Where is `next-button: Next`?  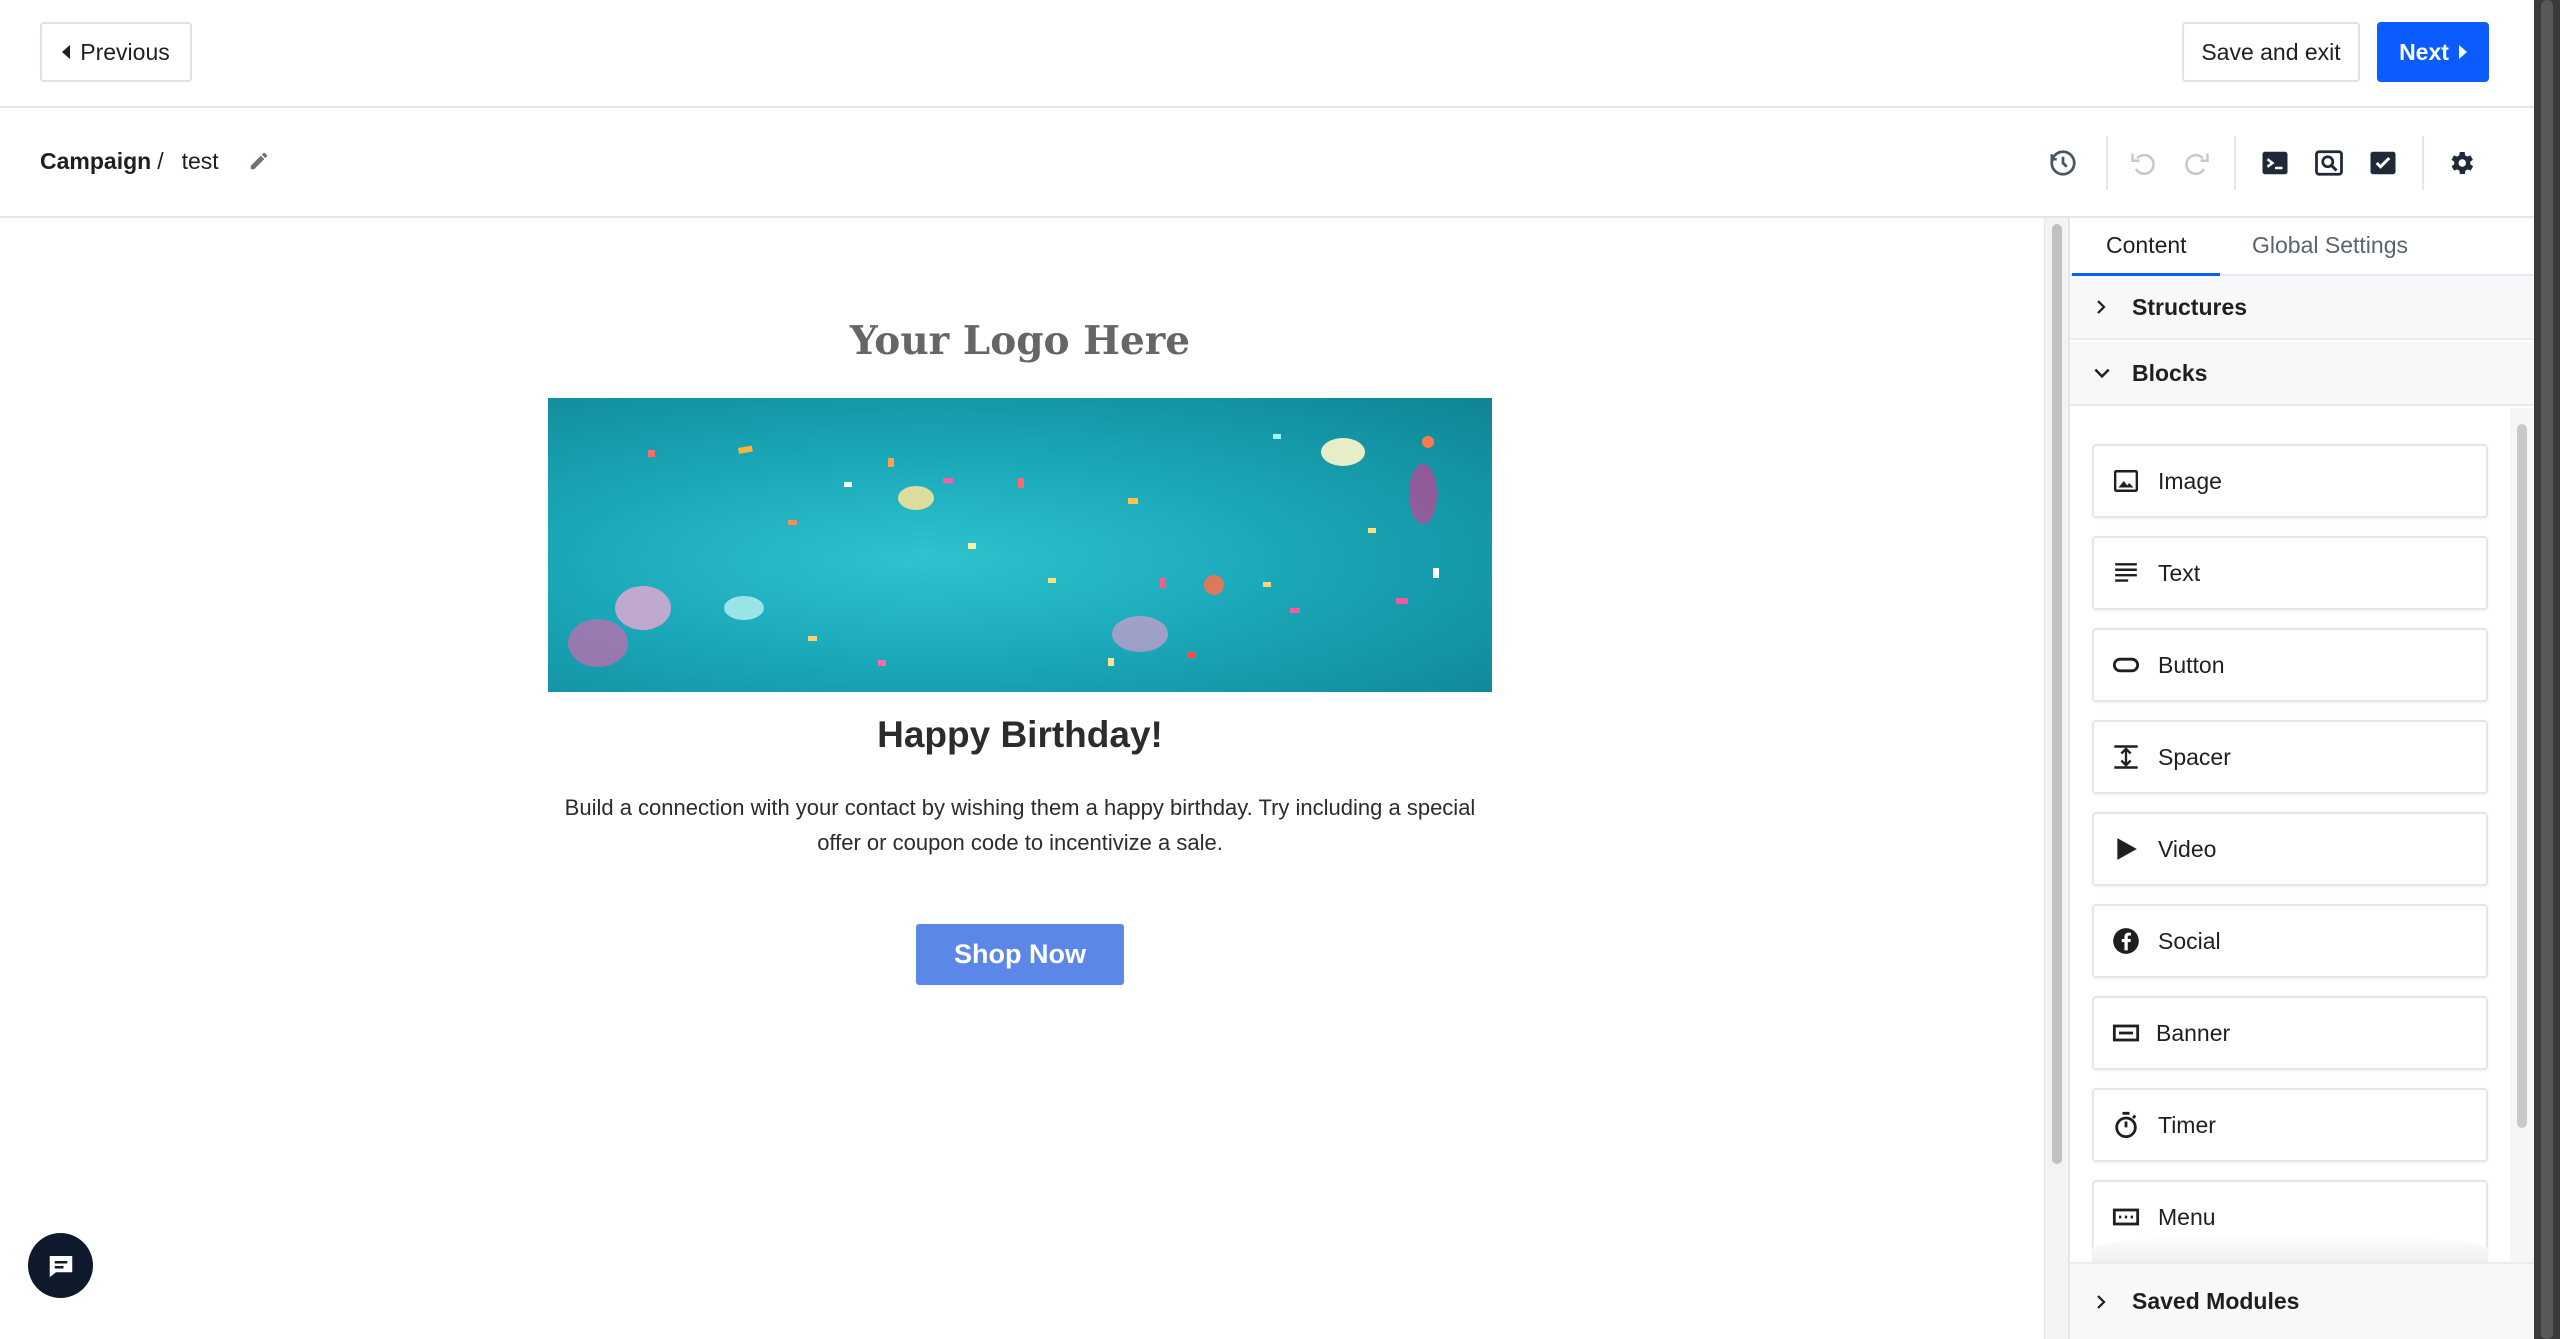 next-button: Next is located at coordinates (2433, 52).